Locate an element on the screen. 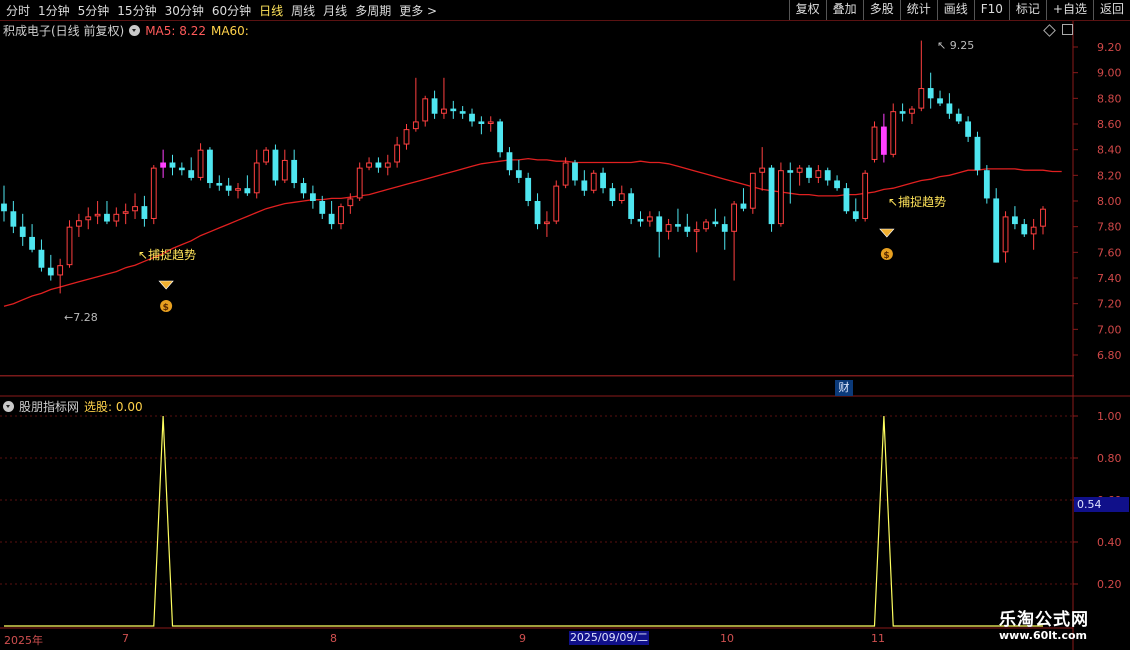 This screenshot has width=1130, height=650. watermark-url: www.60lt.com is located at coordinates (1043, 635).